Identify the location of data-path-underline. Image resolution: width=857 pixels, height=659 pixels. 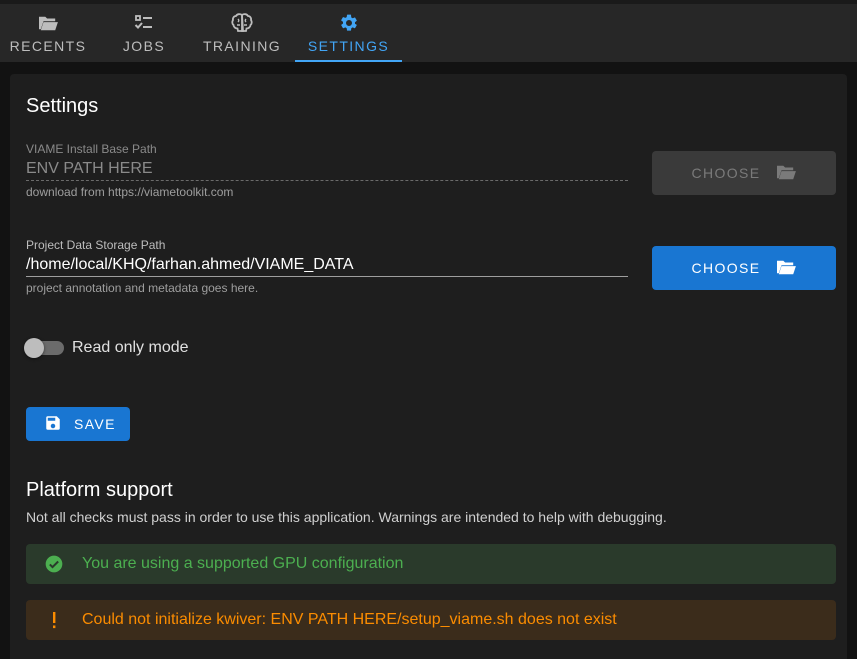
(327, 276).